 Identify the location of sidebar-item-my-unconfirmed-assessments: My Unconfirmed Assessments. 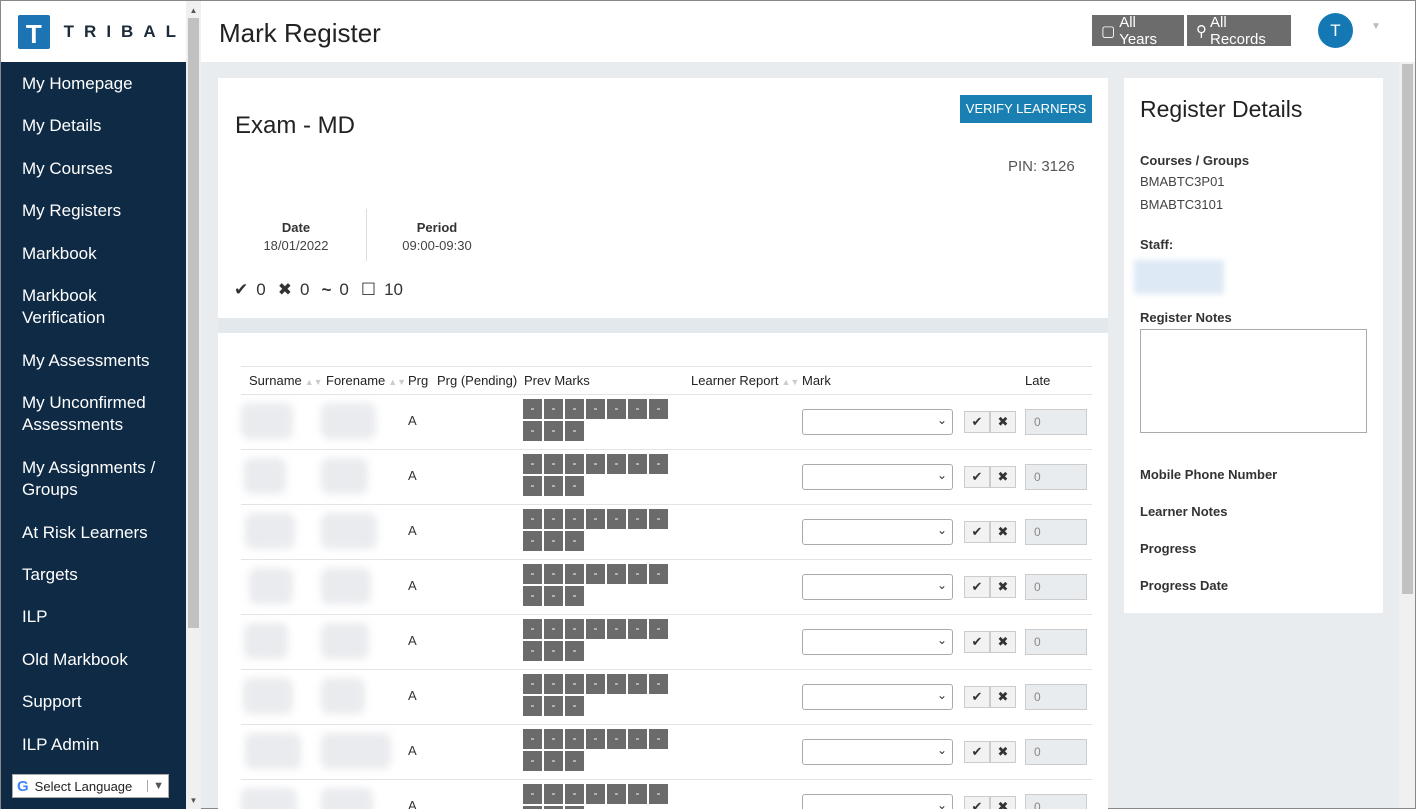
(93, 414).